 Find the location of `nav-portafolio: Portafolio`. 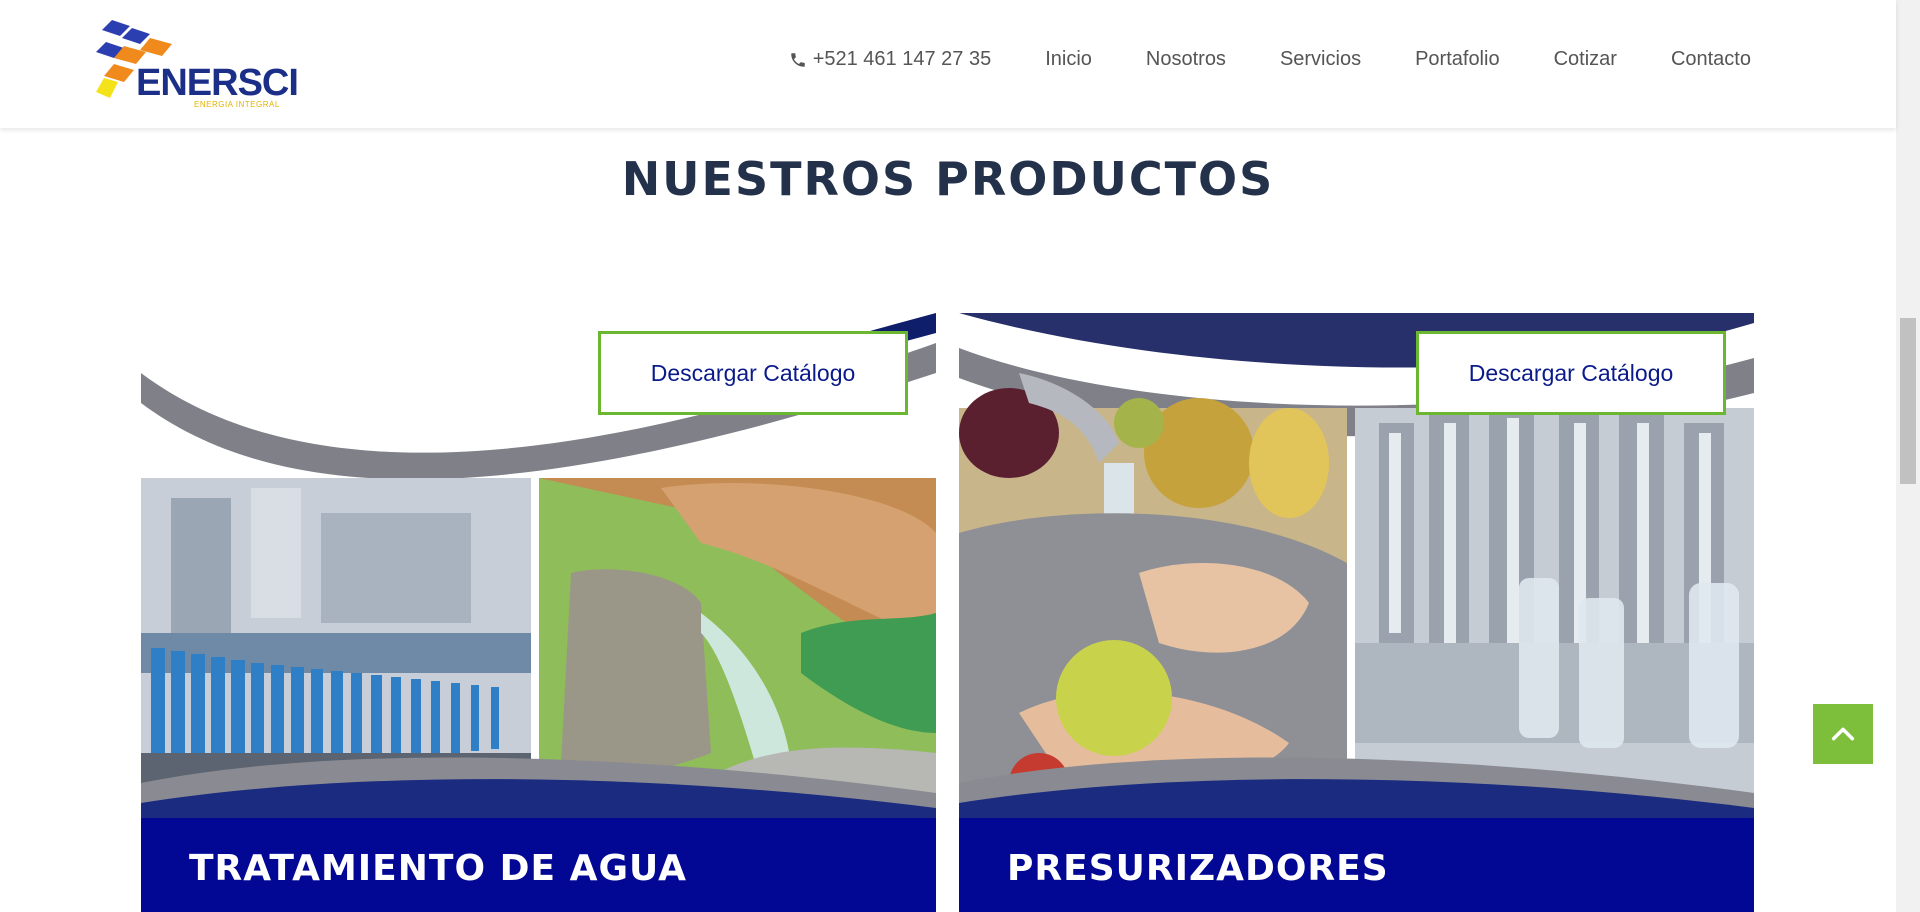

nav-portafolio: Portafolio is located at coordinates (1457, 59).